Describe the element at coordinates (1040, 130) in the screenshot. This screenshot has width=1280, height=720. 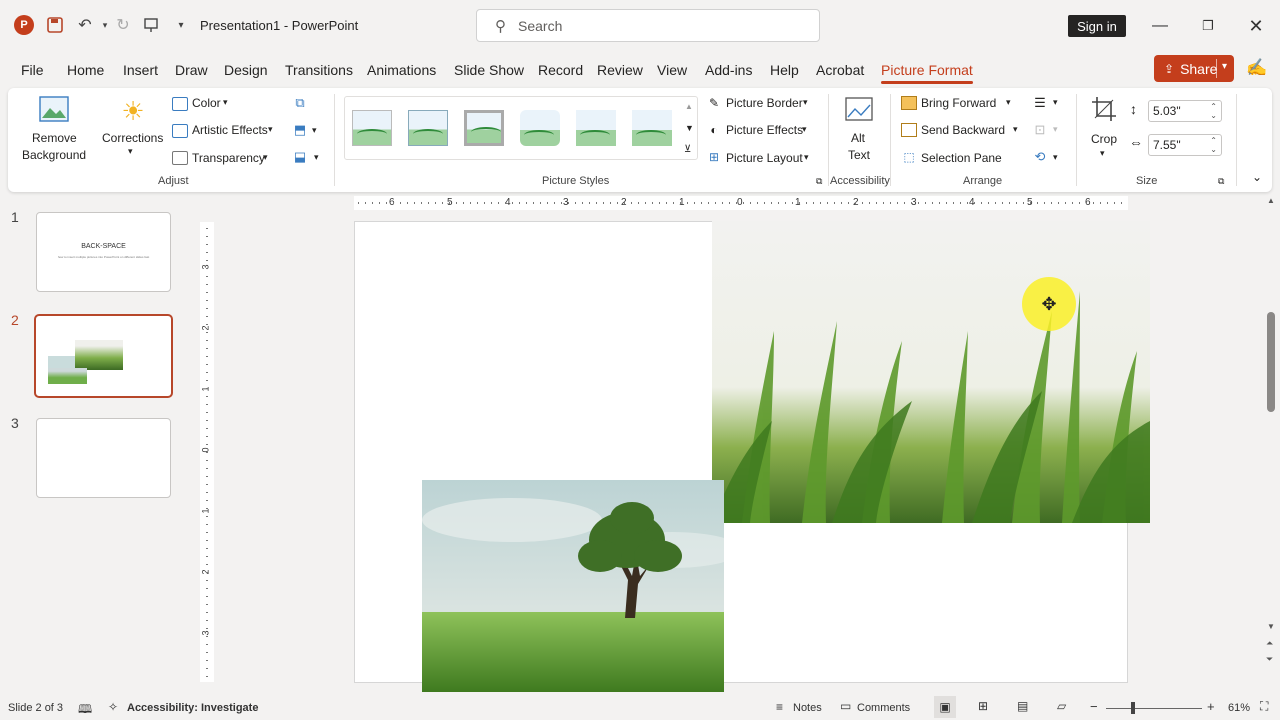
I see `group-icon: ⊡` at that location.